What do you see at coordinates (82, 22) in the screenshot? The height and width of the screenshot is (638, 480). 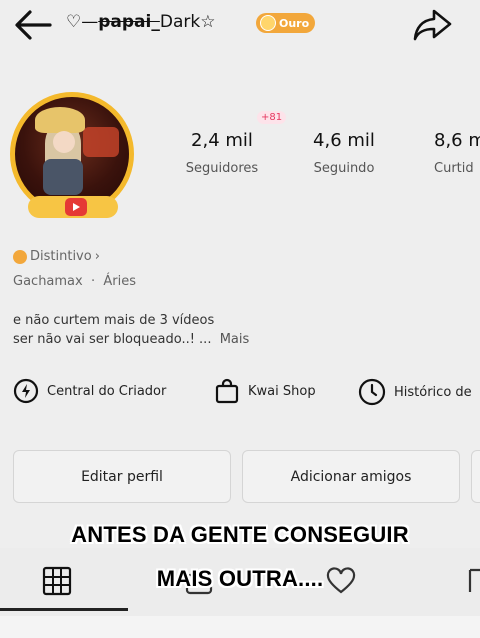 I see `heart-outline-icon: ♡—` at bounding box center [82, 22].